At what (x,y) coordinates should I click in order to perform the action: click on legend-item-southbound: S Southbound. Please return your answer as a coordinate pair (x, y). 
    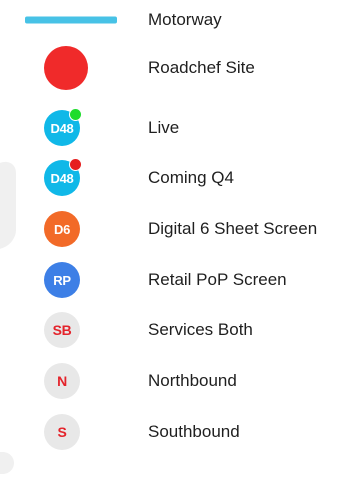
    Looking at the image, I should click on (180, 432).